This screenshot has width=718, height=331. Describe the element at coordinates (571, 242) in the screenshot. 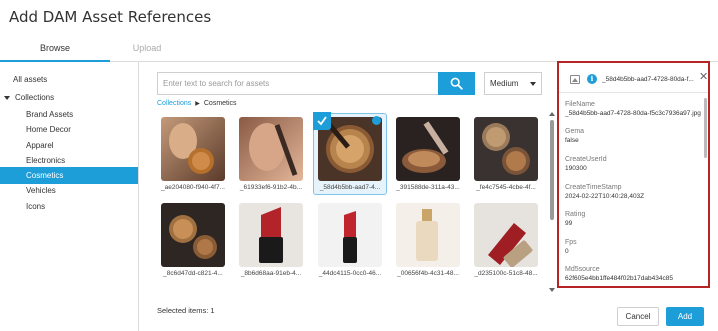

I see `field-label: Fps` at that location.